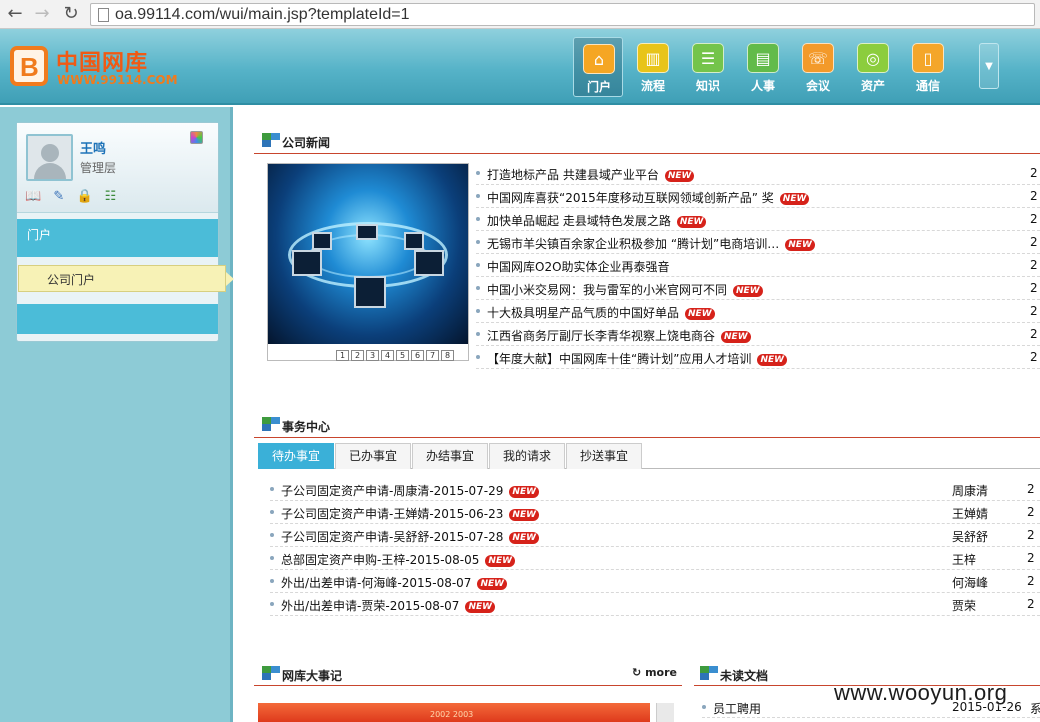  Describe the element at coordinates (758, 334) in the screenshot. I see `list-item: 江西省商务厅副厅长李青华视察上饶电商谷 NEW 2` at that location.